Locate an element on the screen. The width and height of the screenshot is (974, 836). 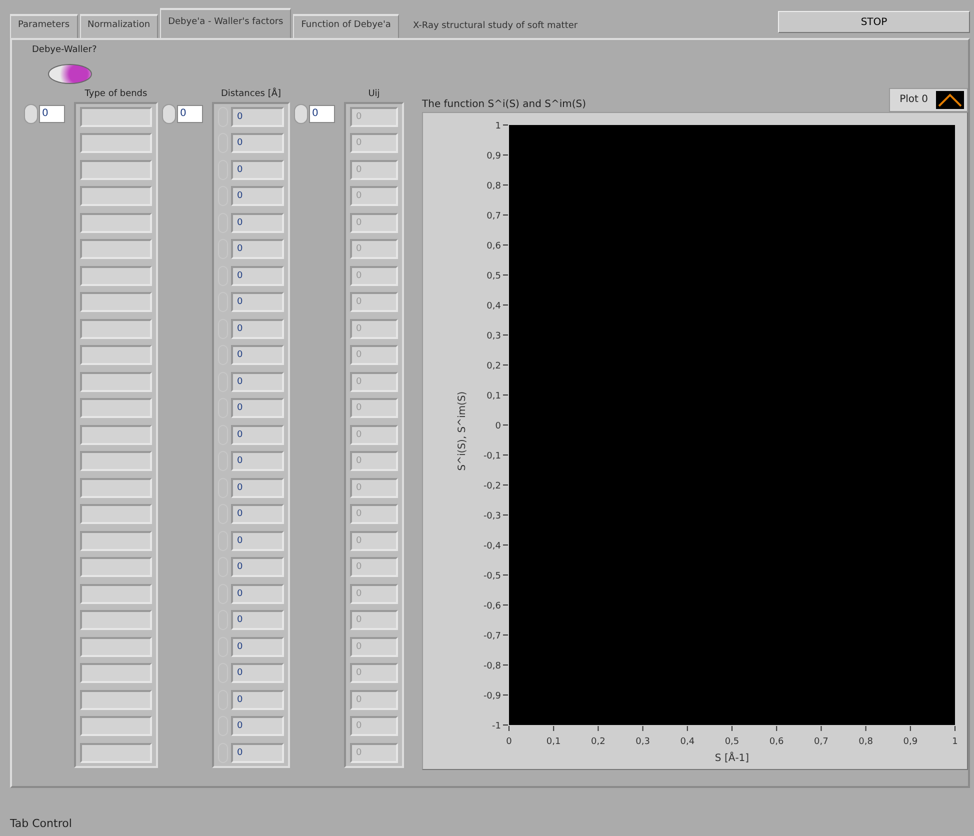
x-axis-label: S [Å-1] is located at coordinates (732, 758).